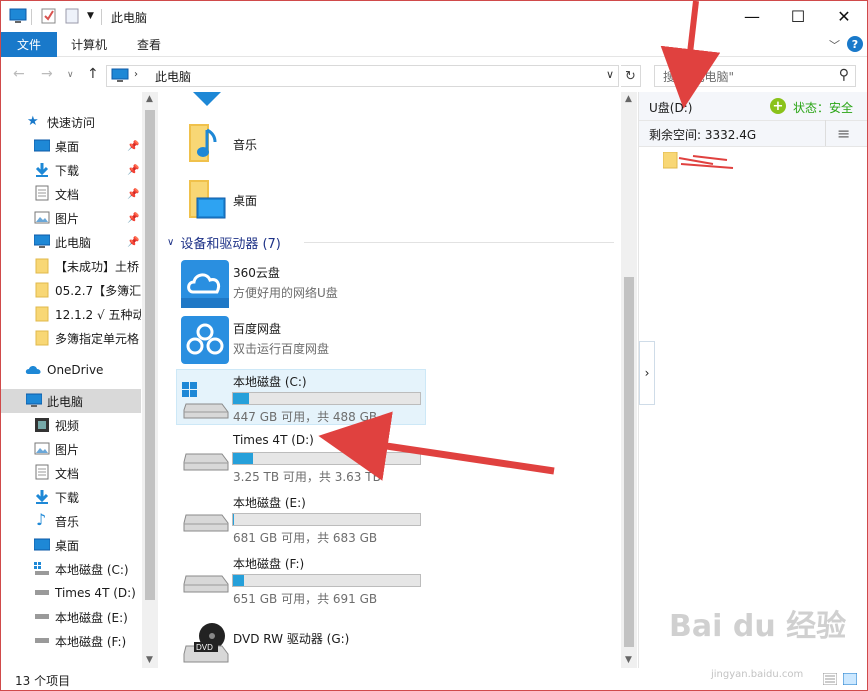 Image resolution: width=868 pixels, height=691 pixels. What do you see at coordinates (241, 398) in the screenshot?
I see `drive-usage-fill` at bounding box center [241, 398].